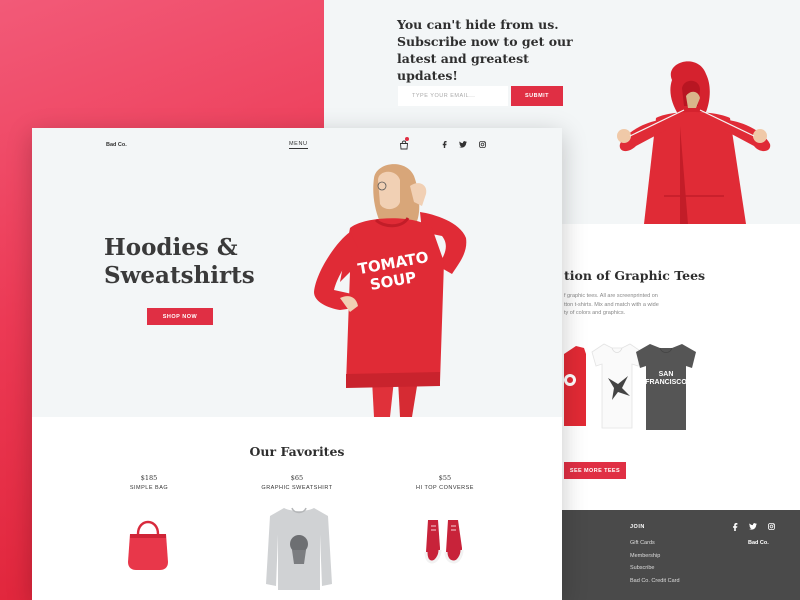 This screenshot has height=600, width=800. What do you see at coordinates (297, 488) in the screenshot?
I see `product-name: GRAPHIC SWEATSHIRT` at bounding box center [297, 488].